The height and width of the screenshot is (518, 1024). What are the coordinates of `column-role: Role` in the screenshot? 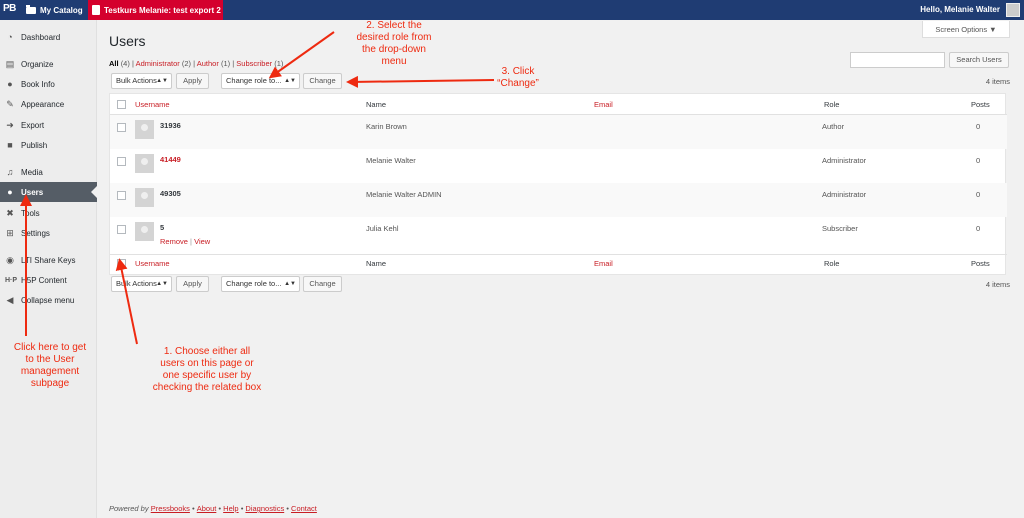 It's located at (832, 104).